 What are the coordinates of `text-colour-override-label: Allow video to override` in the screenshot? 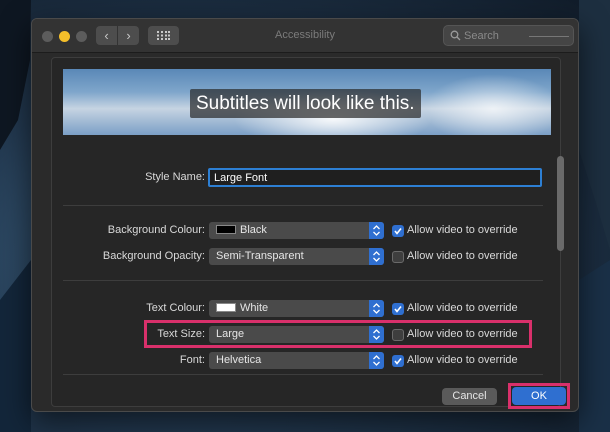 It's located at (462, 308).